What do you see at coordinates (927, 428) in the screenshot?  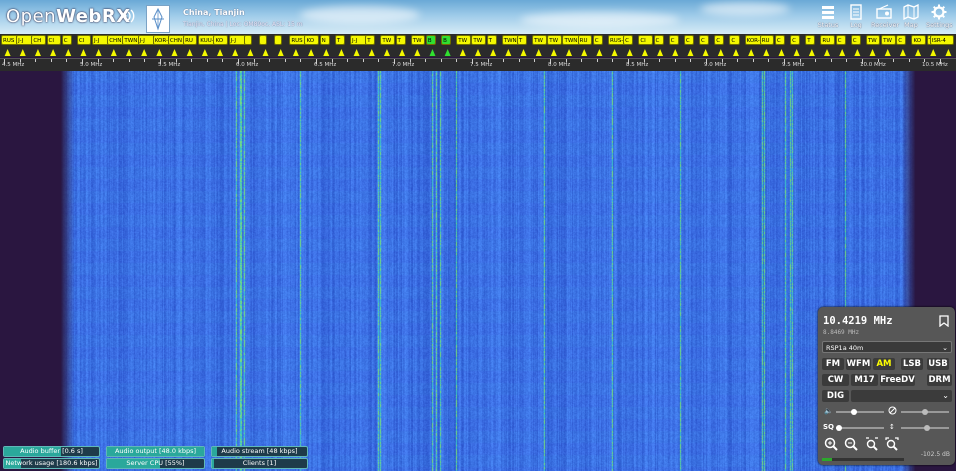 I see `agc-knob` at bounding box center [927, 428].